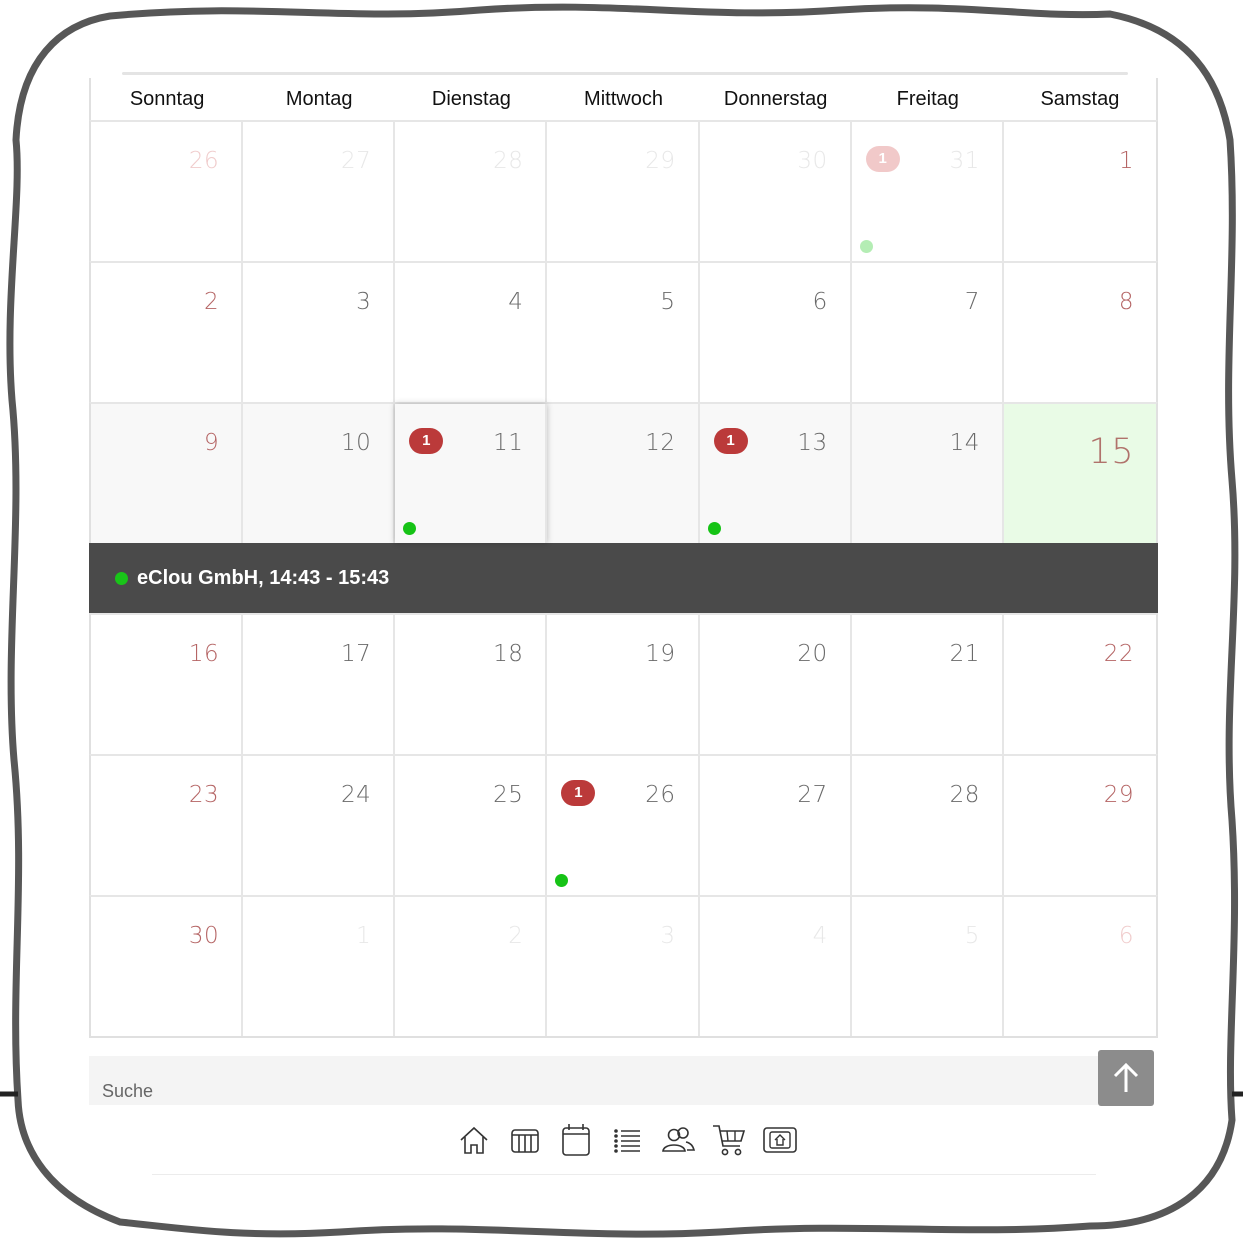  I want to click on week-row: 2 3 4 5 6 7 8, so click(623, 331).